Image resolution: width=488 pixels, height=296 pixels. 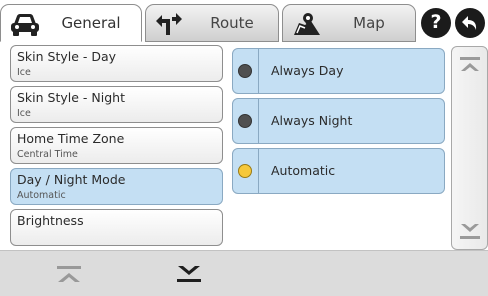 I want to click on option-always-night: Always Night, so click(x=338, y=121).